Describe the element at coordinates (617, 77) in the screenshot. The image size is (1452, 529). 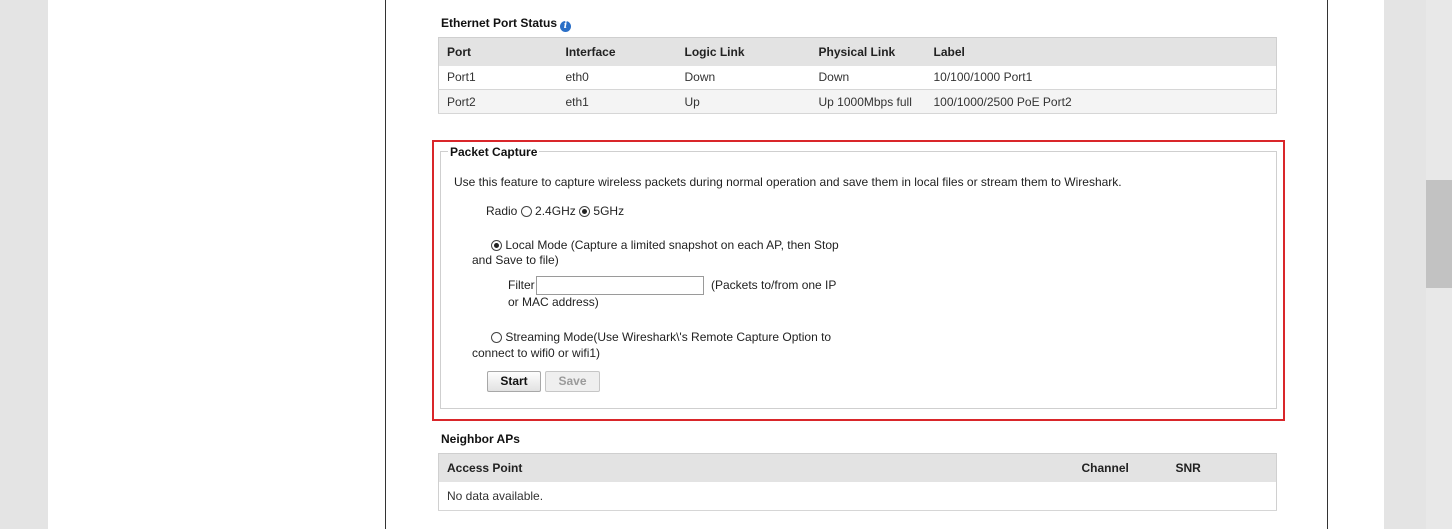
I see `cell-interface: eth0` at that location.